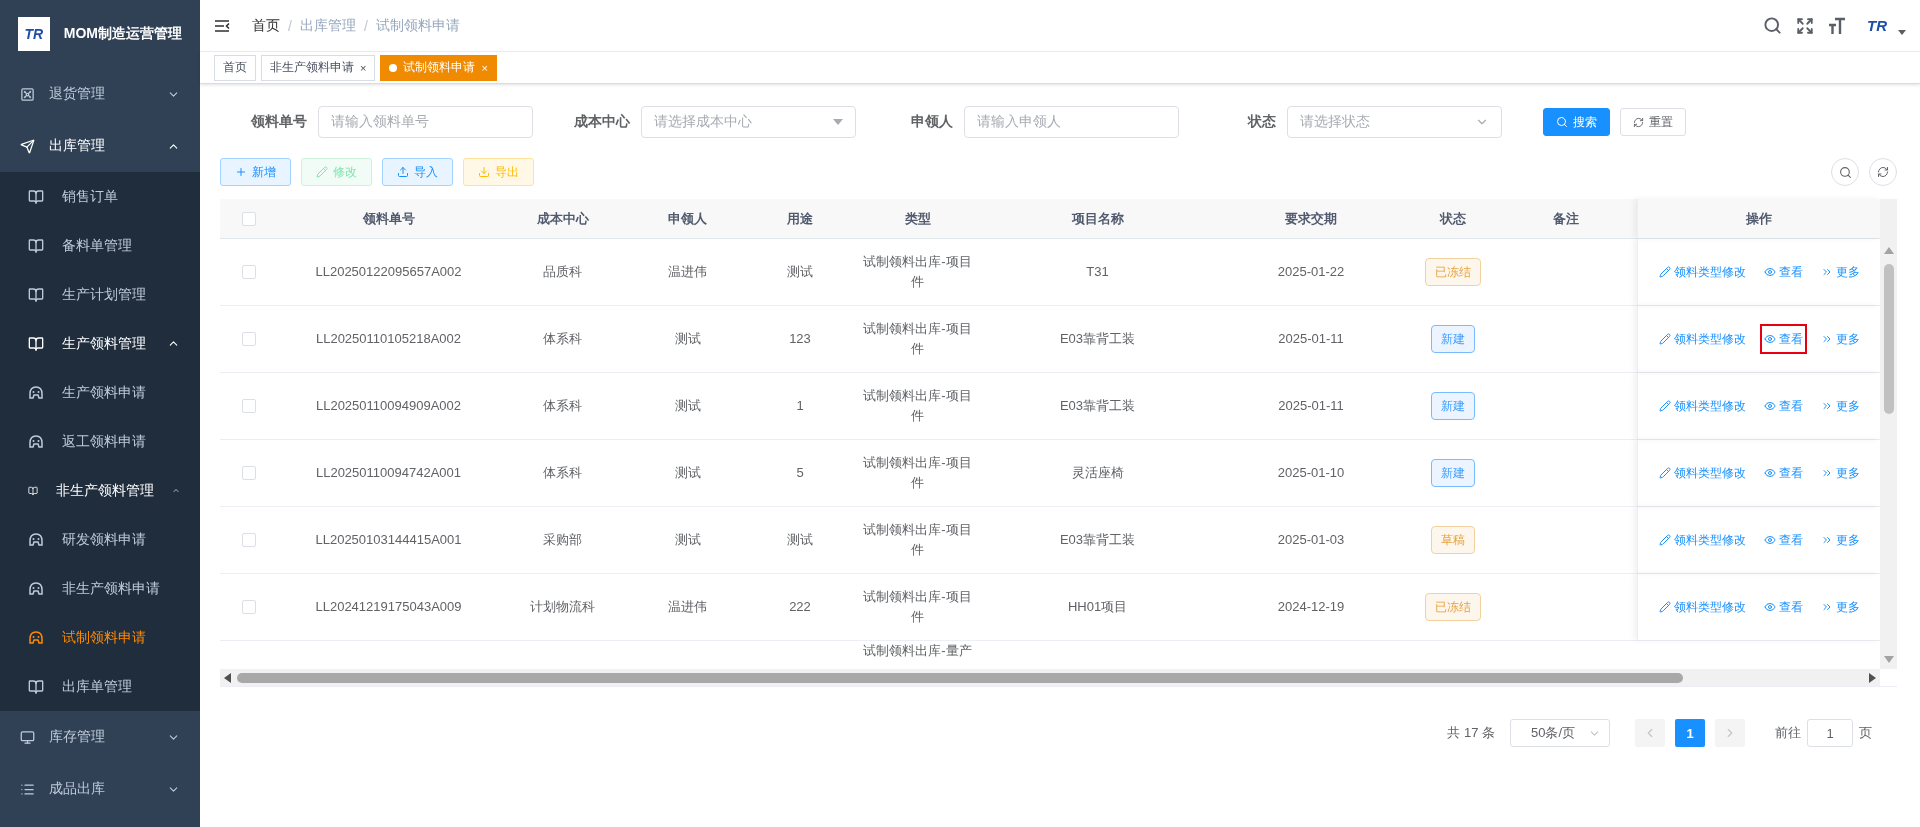 This screenshot has height=827, width=1920. I want to click on goto-label: 前往, so click(1788, 733).